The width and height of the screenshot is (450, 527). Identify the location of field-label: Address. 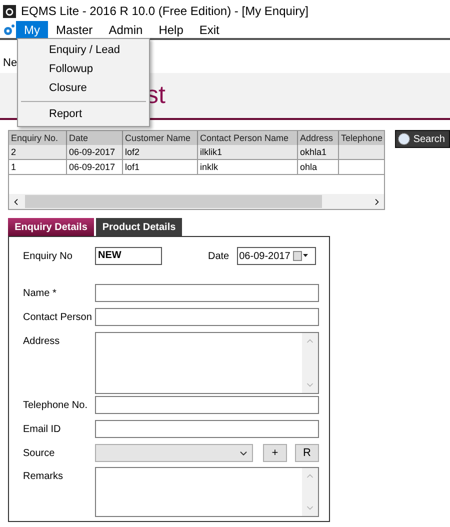
(42, 342).